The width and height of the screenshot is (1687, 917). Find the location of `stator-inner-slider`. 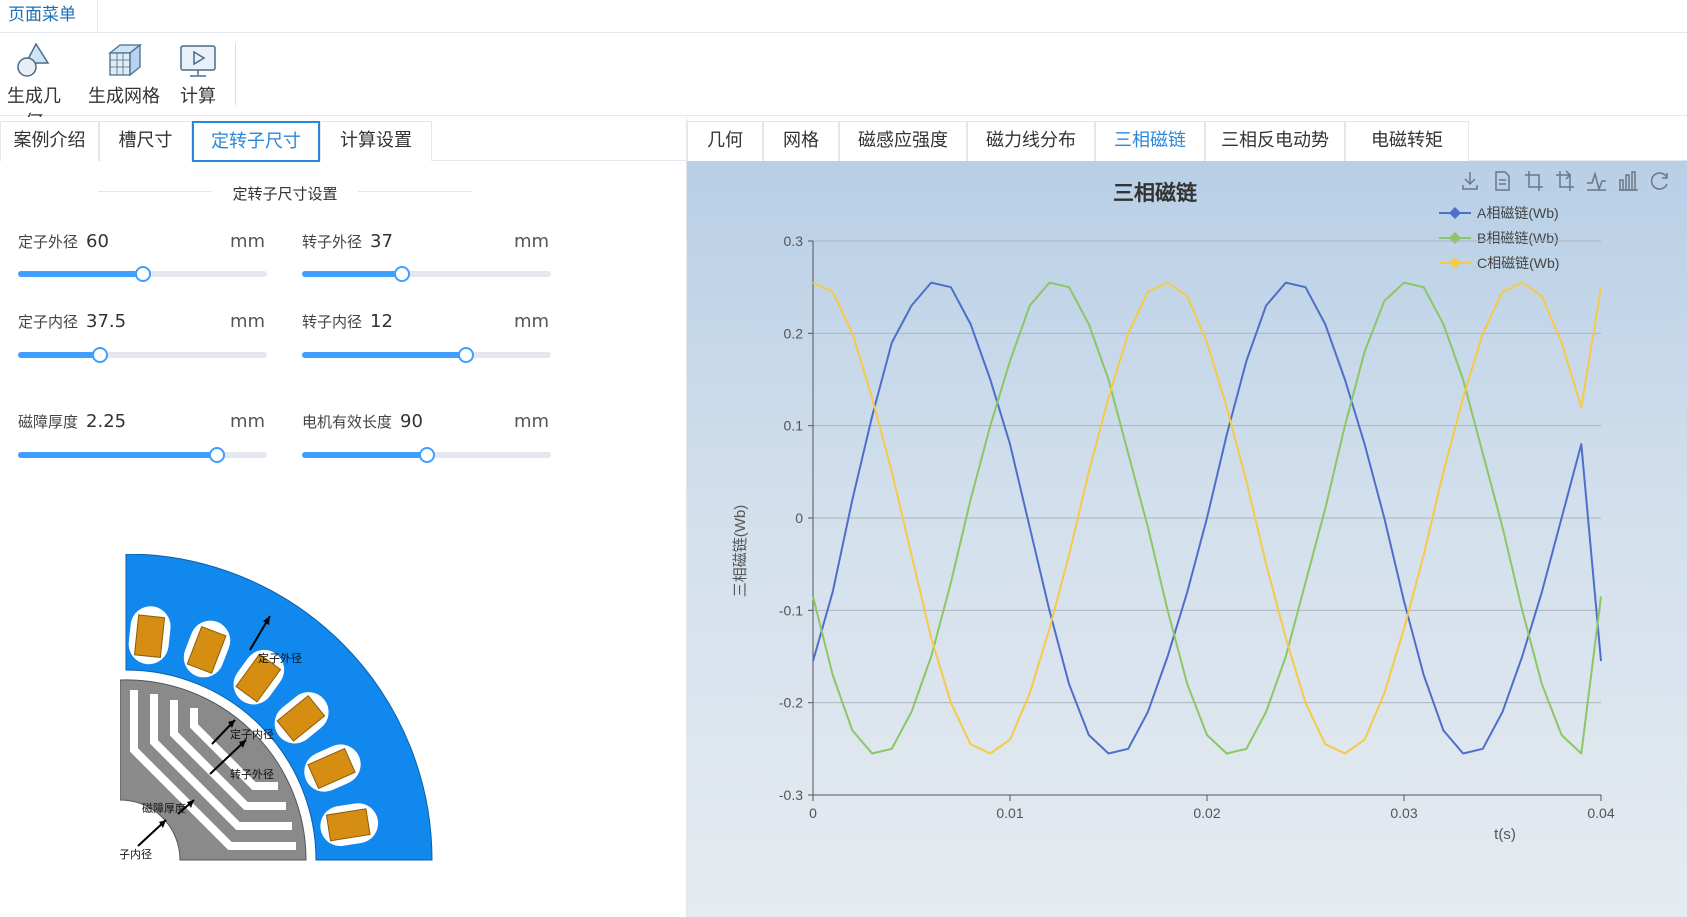

stator-inner-slider is located at coordinates (142, 355).